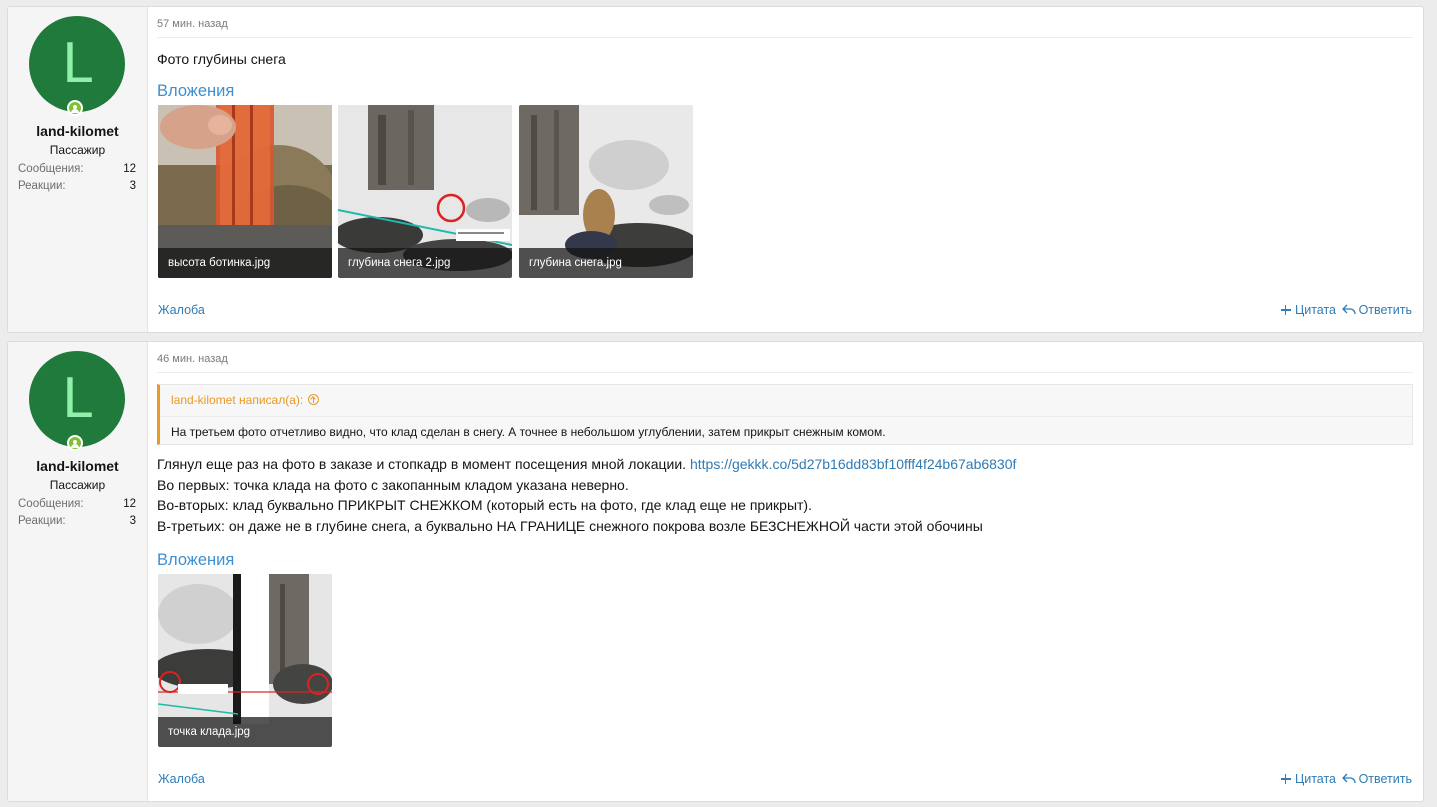  Describe the element at coordinates (192, 359) in the screenshot. I see `post-date-link: 46 мин. назад` at that location.